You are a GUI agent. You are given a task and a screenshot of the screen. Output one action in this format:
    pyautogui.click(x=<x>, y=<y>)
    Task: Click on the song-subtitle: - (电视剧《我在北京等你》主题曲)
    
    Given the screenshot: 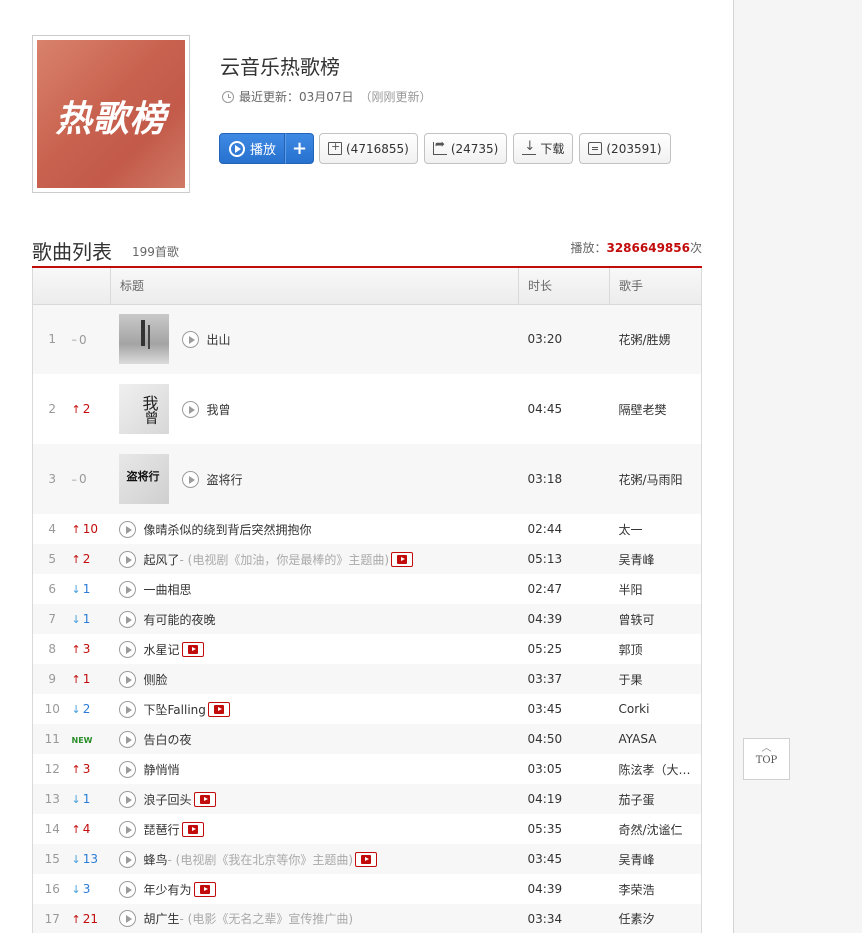 What is the action you would take?
    pyautogui.click(x=260, y=859)
    